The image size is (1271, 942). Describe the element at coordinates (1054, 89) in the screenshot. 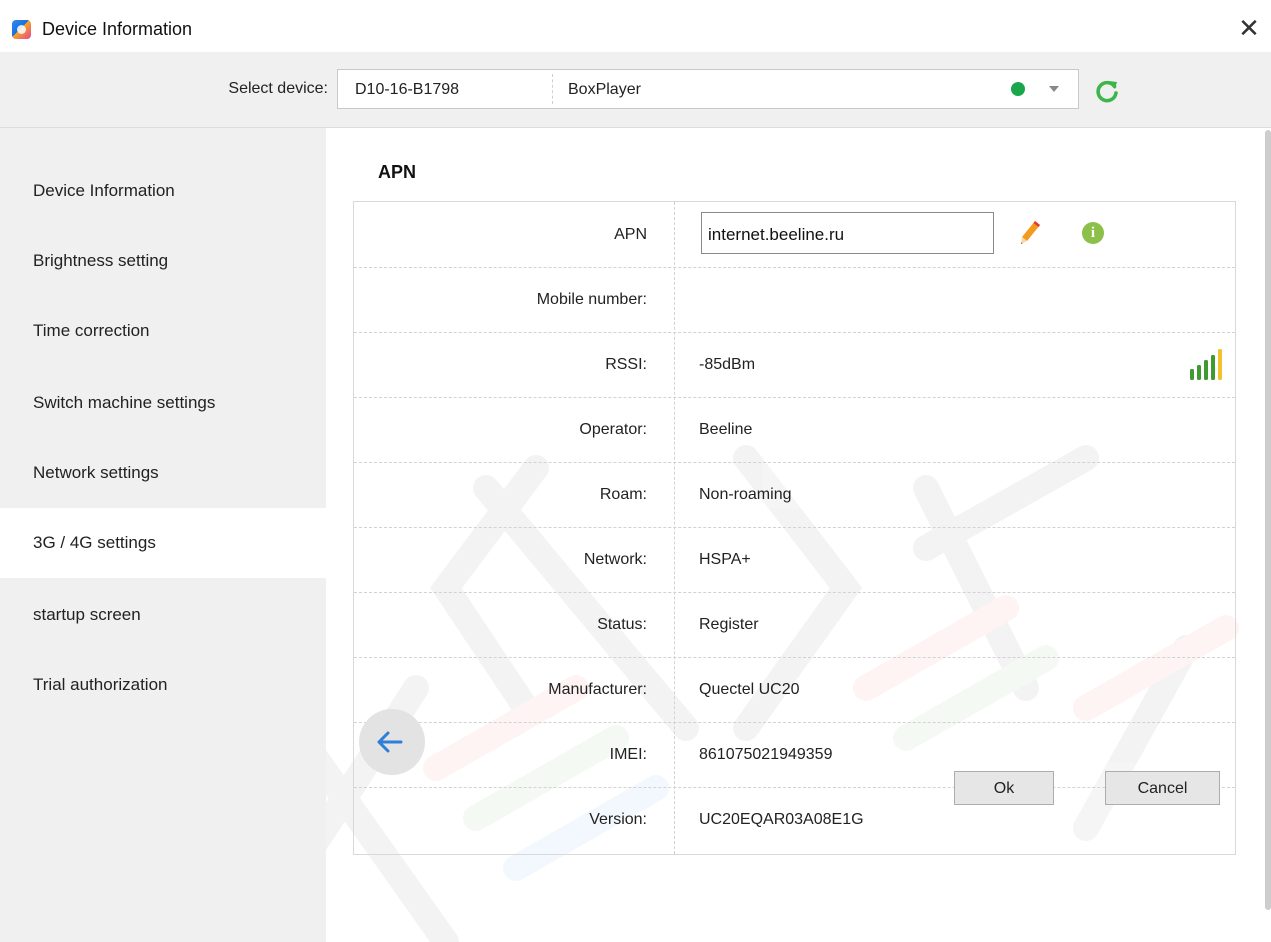

I see `dropdown-arrow-icon` at that location.